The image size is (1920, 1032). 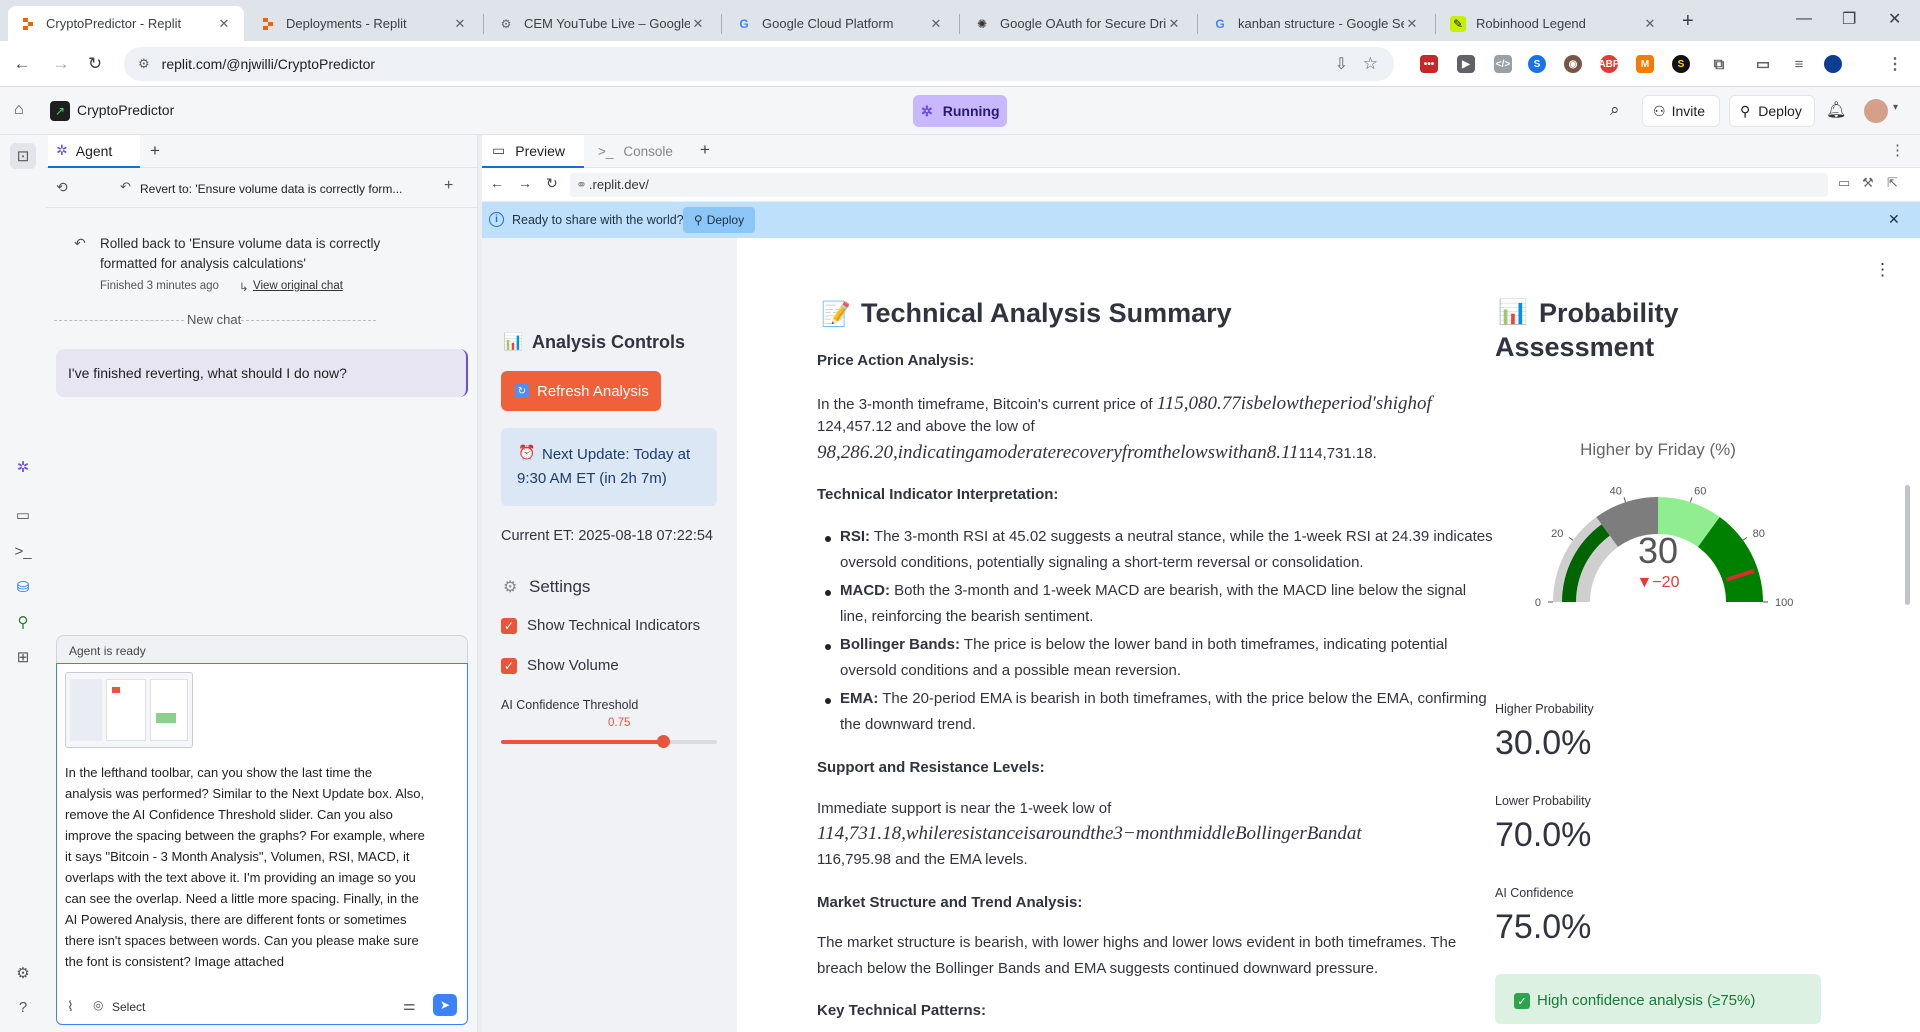 I want to click on home-icon: ⌂, so click(x=19, y=110).